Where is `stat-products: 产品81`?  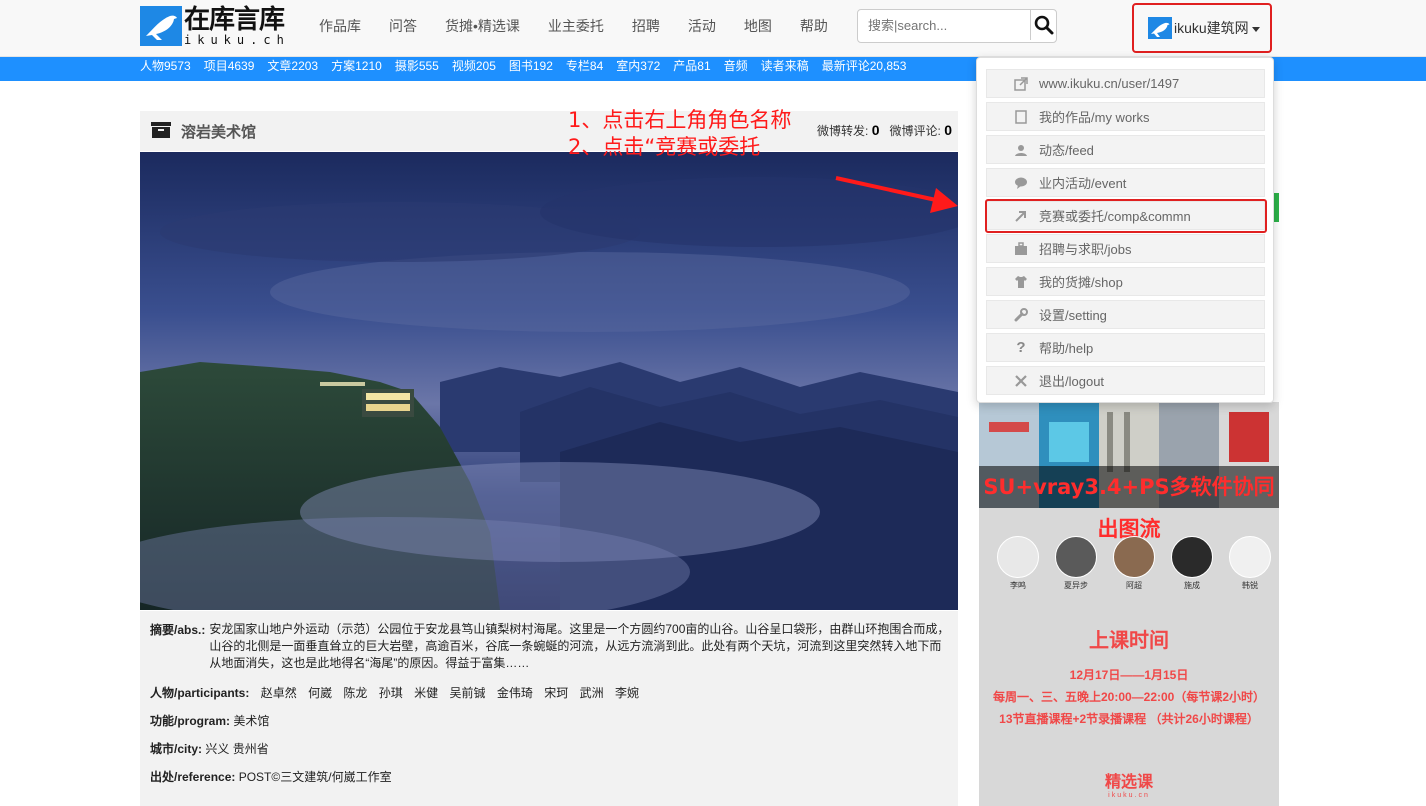
stat-products: 产品81 is located at coordinates (691, 69).